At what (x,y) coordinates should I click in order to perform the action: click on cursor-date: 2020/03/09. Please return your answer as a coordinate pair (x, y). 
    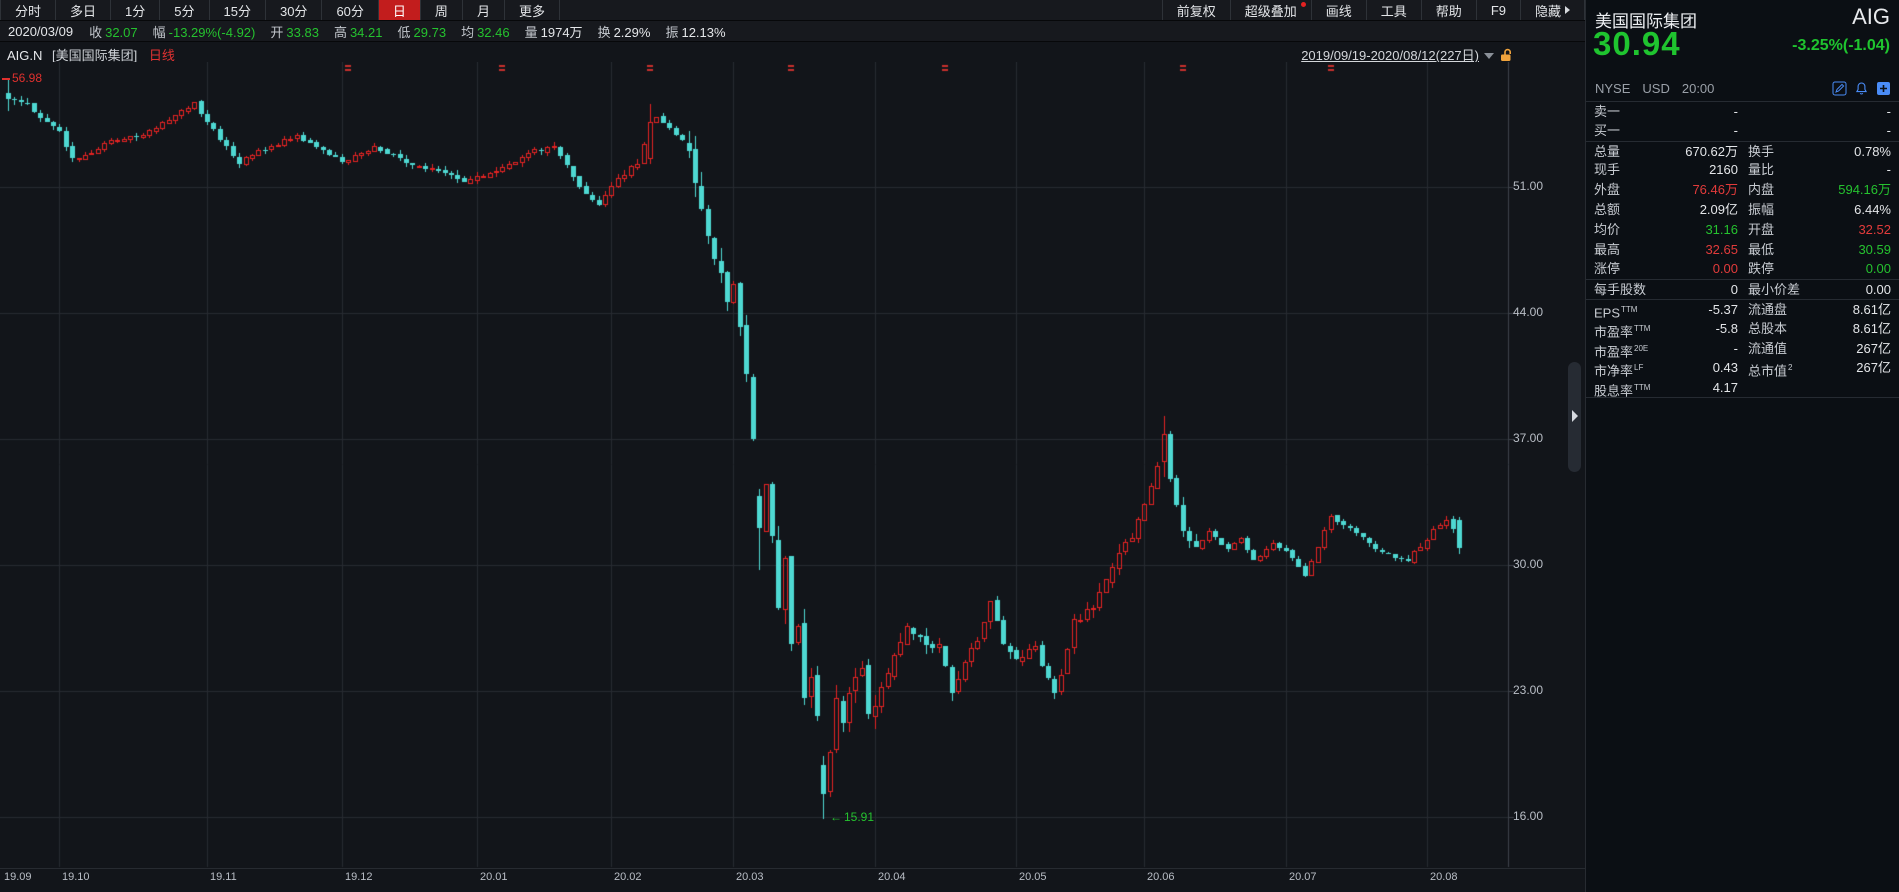
    Looking at the image, I should click on (41, 31).